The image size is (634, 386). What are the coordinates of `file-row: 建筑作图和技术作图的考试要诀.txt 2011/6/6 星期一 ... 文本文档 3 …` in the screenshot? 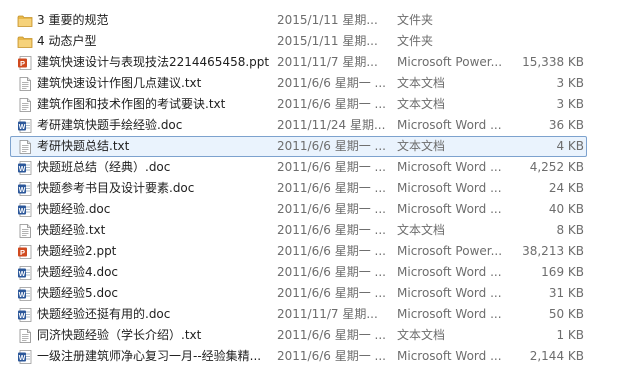 It's located at (317, 104).